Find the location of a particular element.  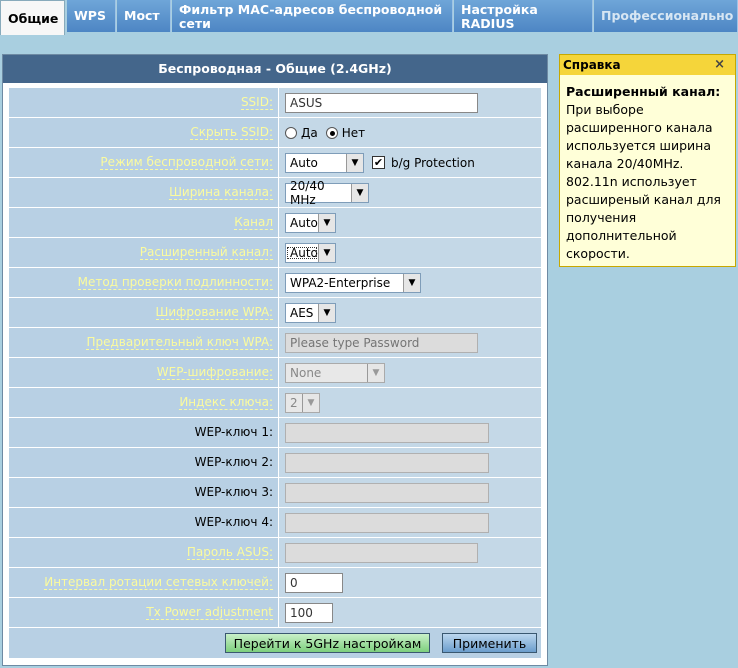

bandwidth-select: 20/40 MHz ▼ is located at coordinates (327, 193).